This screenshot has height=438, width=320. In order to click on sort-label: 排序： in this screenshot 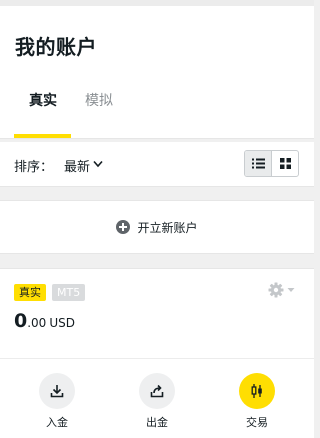, I will do `click(34, 167)`.